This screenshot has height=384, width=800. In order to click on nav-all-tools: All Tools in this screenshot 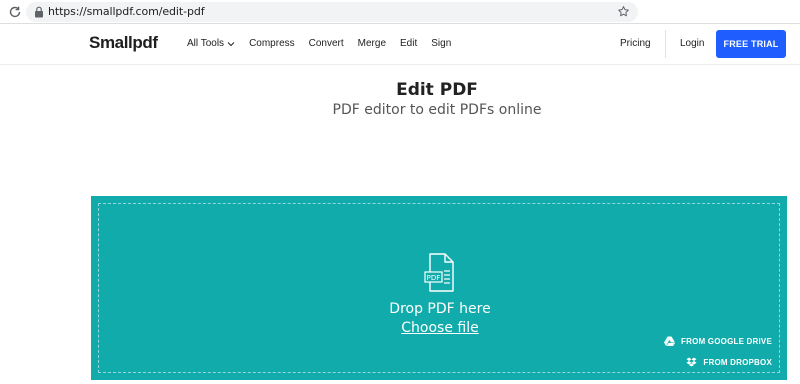, I will do `click(211, 43)`.